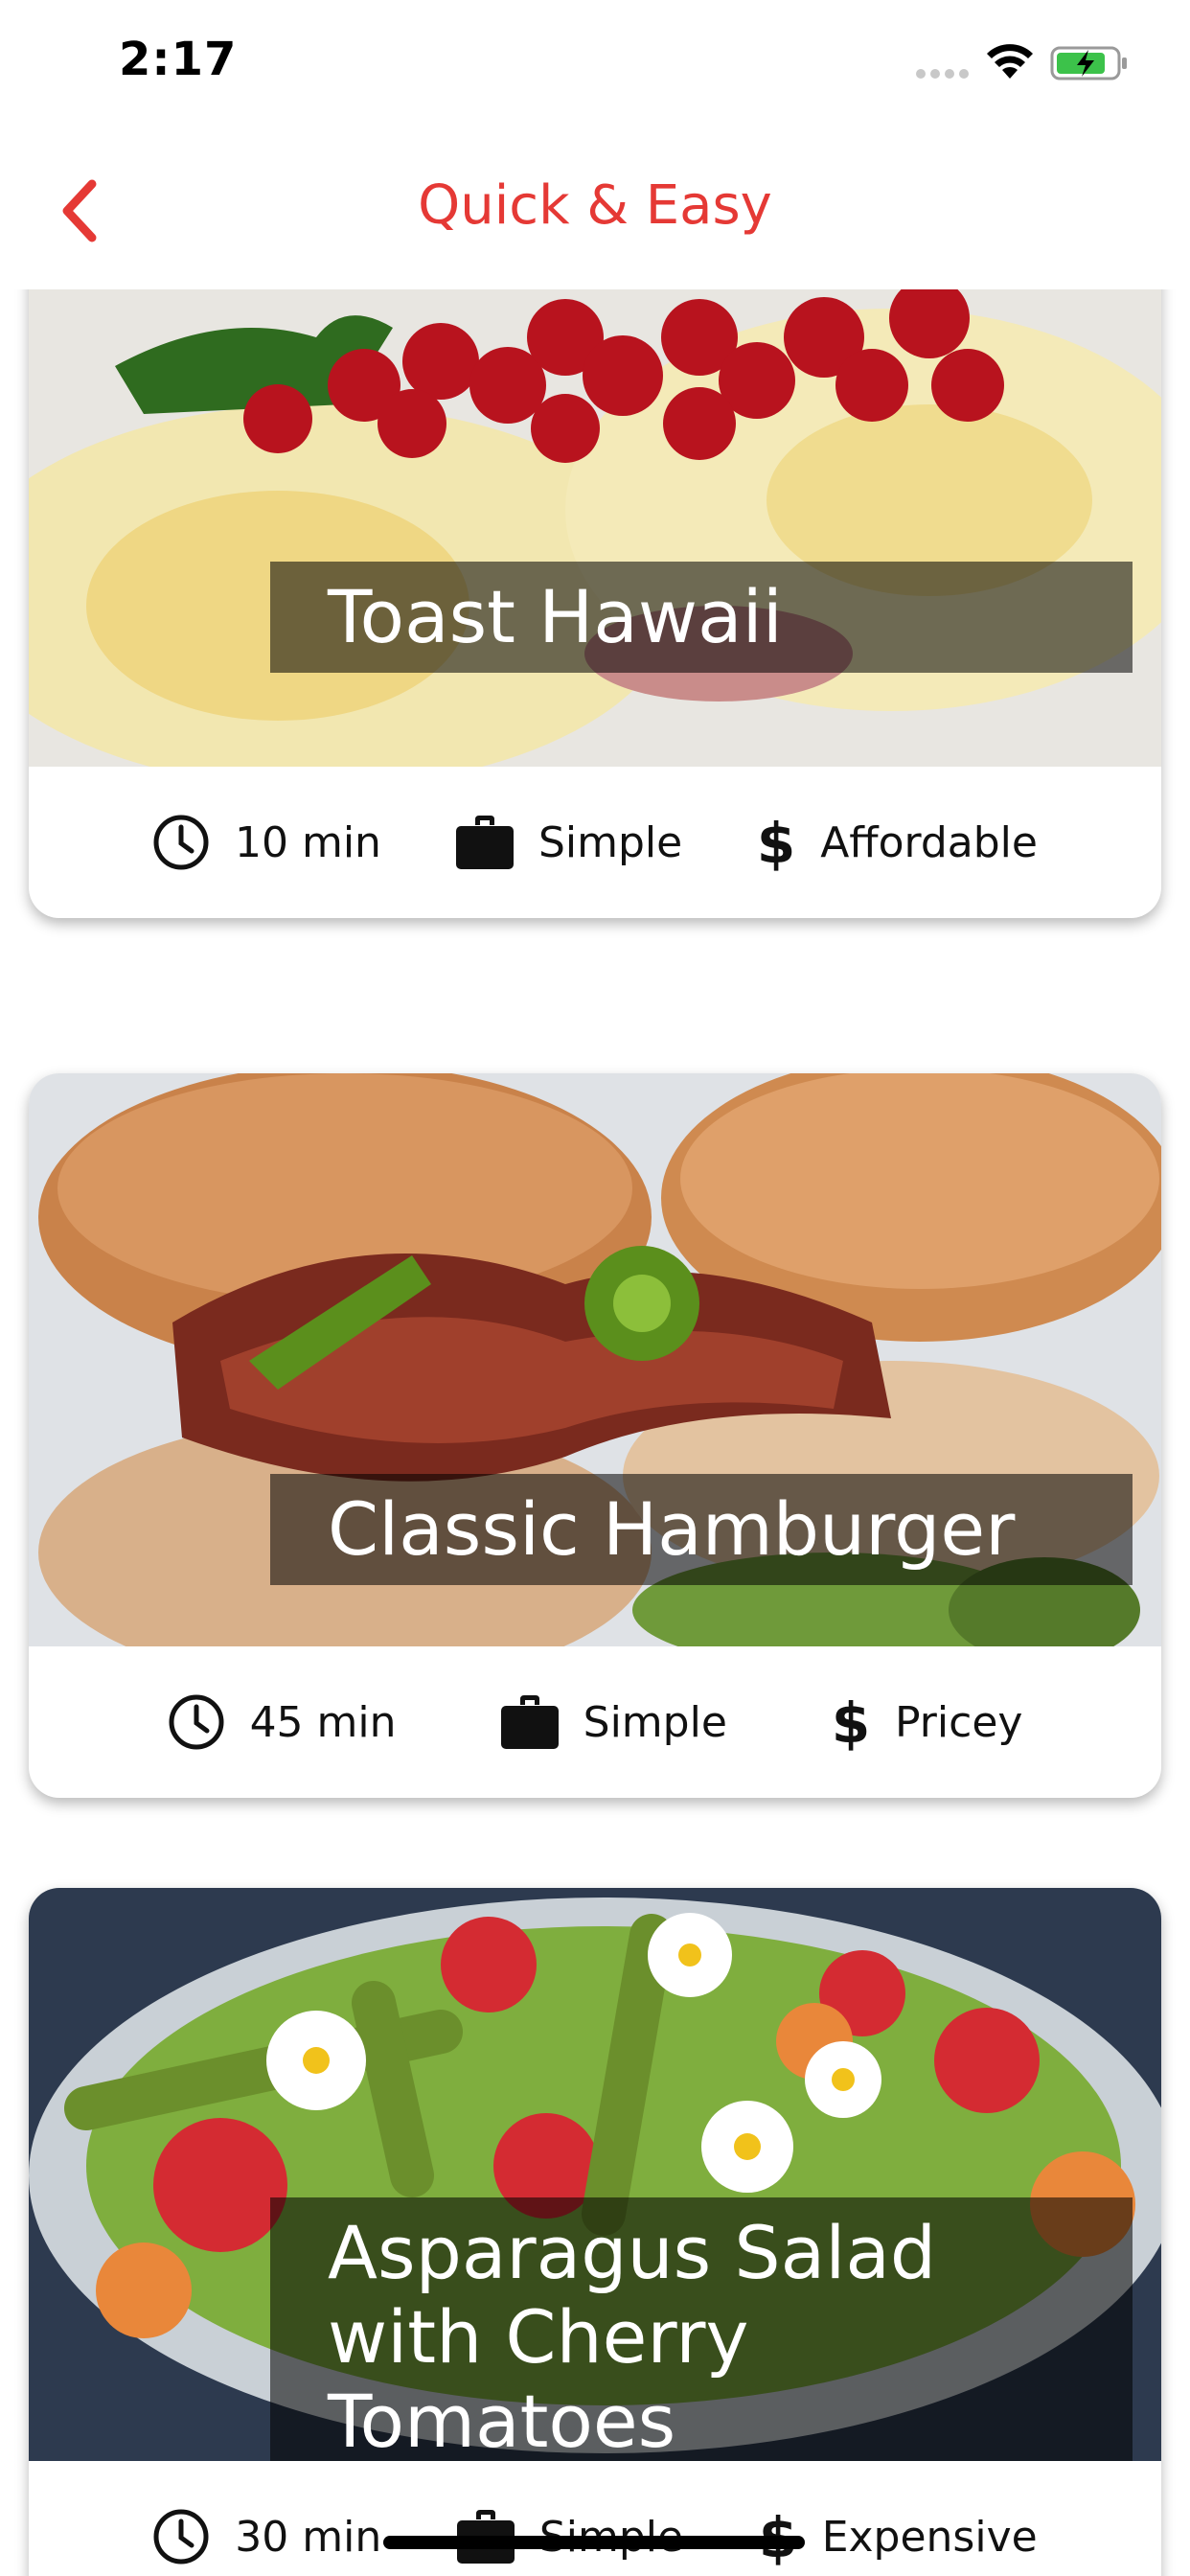 The height and width of the screenshot is (2576, 1190). I want to click on cellular-signal-icon, so click(943, 74).